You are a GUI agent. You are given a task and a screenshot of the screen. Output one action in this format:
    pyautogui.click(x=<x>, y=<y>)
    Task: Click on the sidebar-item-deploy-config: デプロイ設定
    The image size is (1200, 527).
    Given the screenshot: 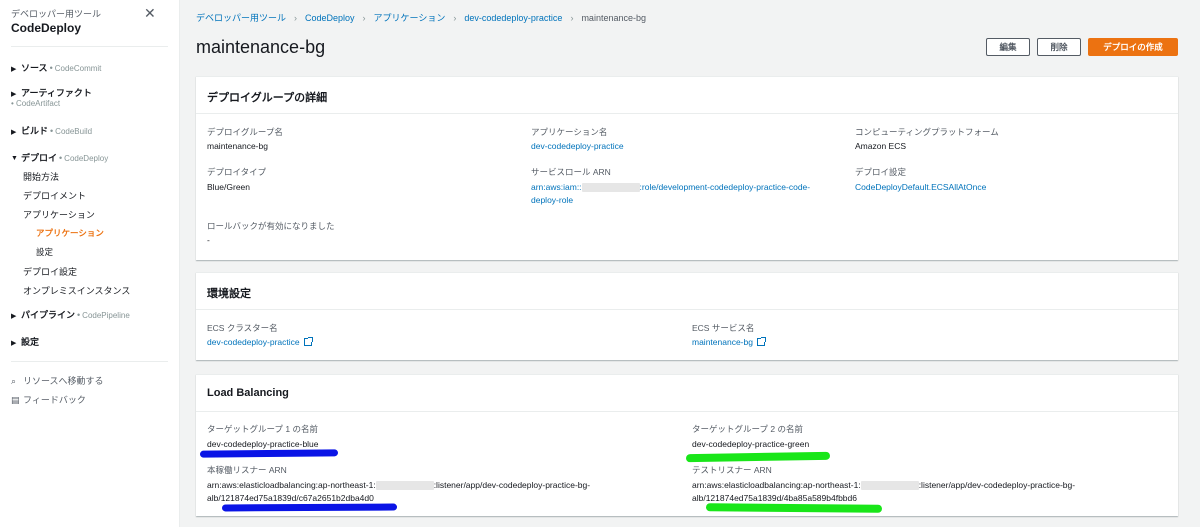 What is the action you would take?
    pyautogui.click(x=50, y=271)
    